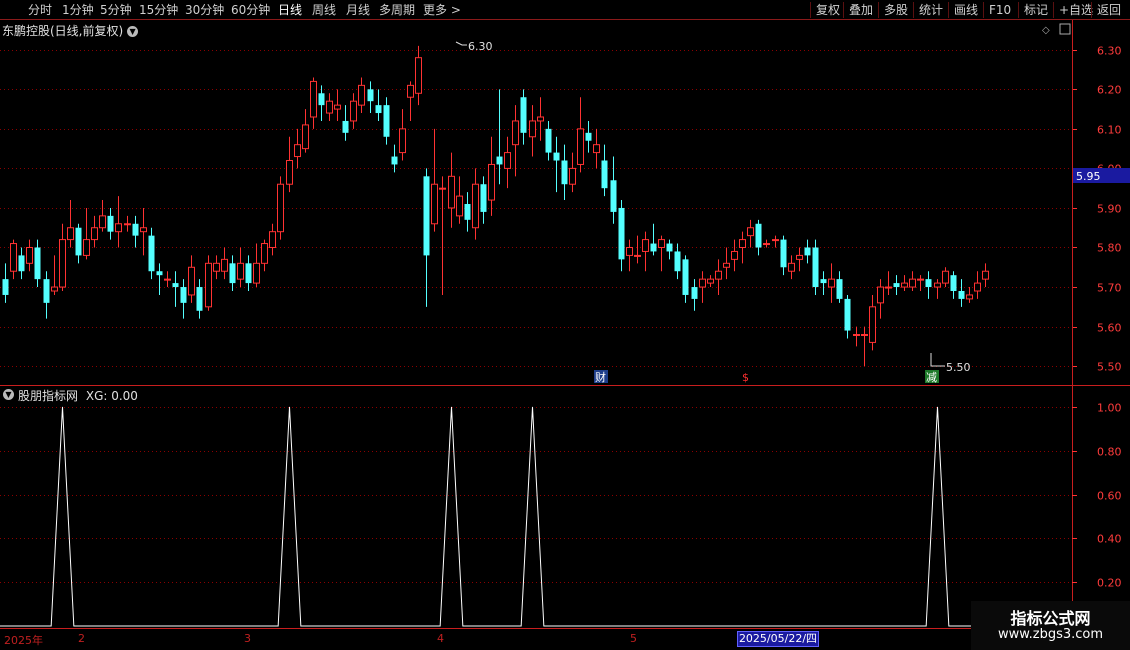 Image resolution: width=1130 pixels, height=650 pixels. I want to click on current-price-label: 5.95, so click(1088, 176).